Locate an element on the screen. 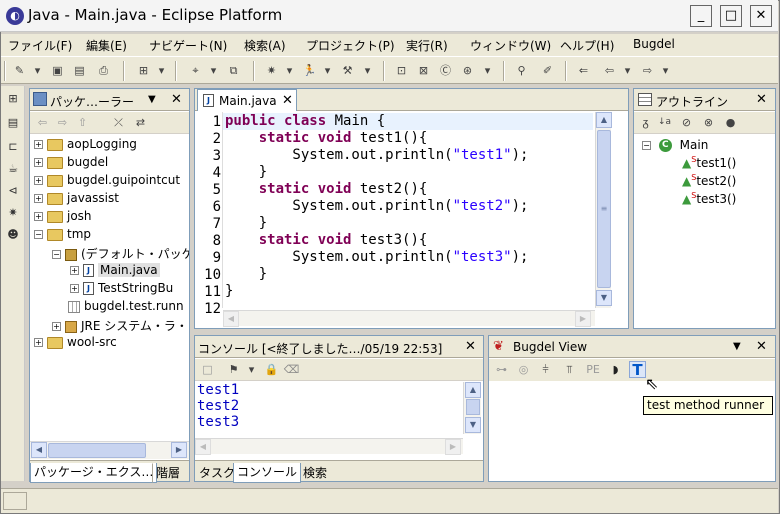 The height and width of the screenshot is (514, 780). menu-run: 実行(R) is located at coordinates (427, 45).